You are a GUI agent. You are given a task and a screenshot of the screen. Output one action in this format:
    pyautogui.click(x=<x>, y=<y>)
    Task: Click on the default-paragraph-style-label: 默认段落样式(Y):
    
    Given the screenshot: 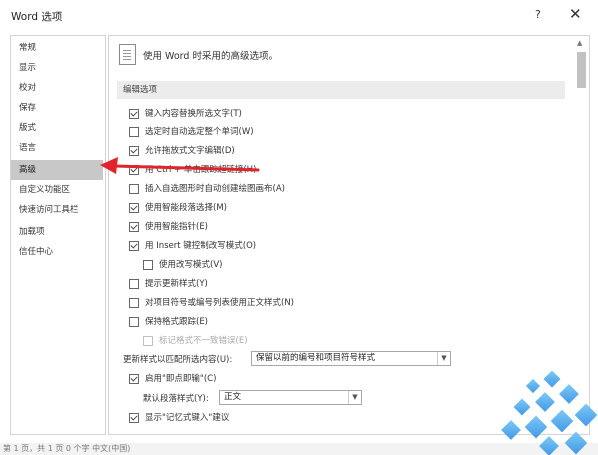 What is the action you would take?
    pyautogui.click(x=176, y=399)
    